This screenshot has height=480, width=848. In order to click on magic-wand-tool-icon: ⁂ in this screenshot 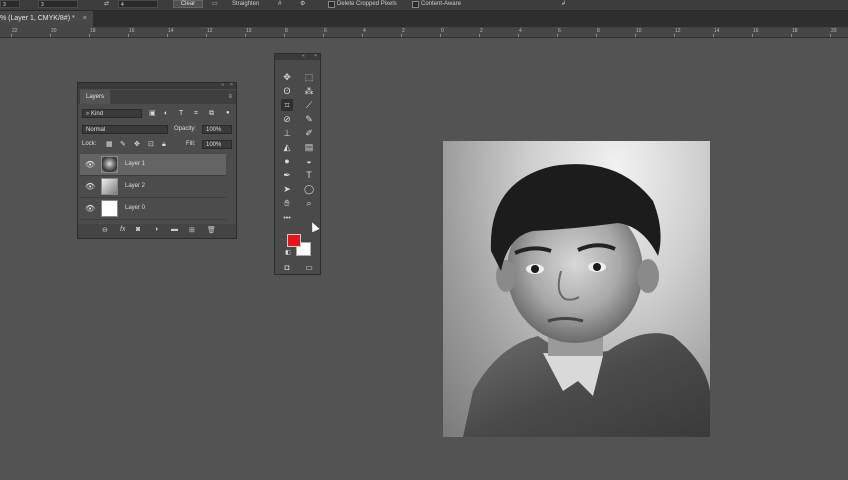, I will do `click(309, 91)`.